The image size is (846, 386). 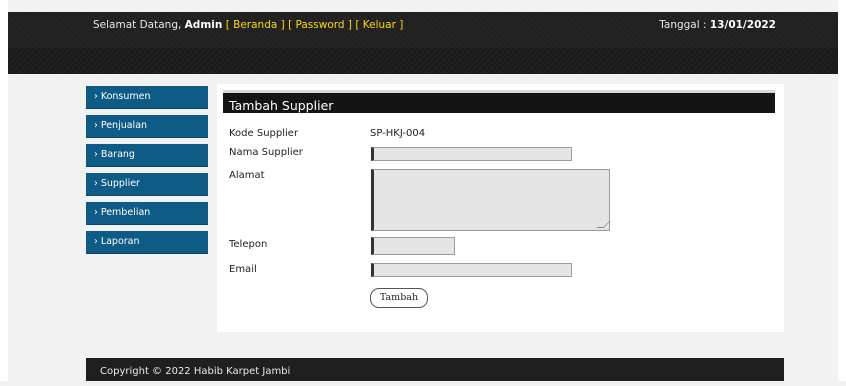 What do you see at coordinates (203, 25) in the screenshot?
I see `user-name: Admin` at bounding box center [203, 25].